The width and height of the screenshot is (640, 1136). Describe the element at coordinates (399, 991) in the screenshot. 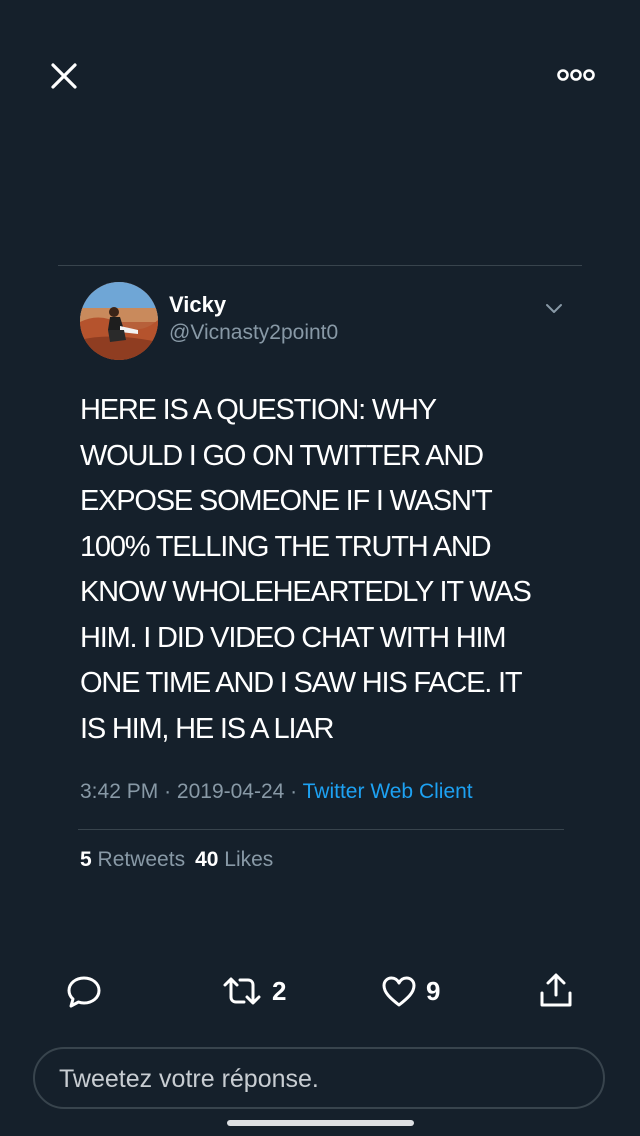

I see `heart-icon` at that location.